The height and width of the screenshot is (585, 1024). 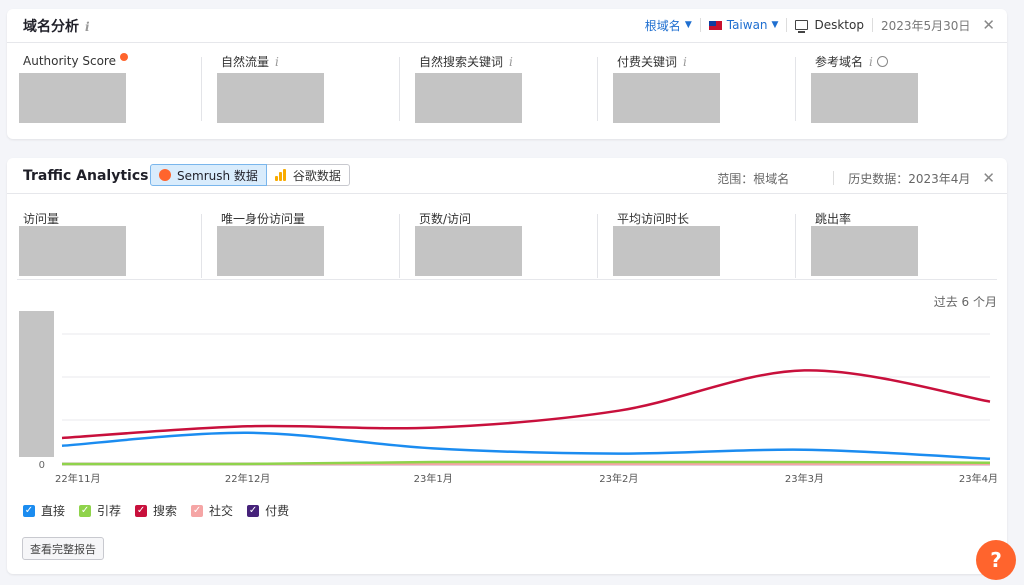 I want to click on x-tick-label: 22年11月, so click(x=77, y=478).